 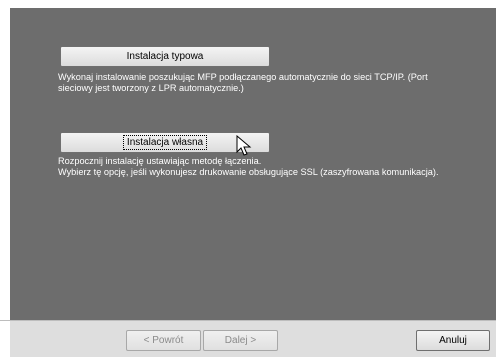 I want to click on next-button: Dalej >, so click(x=240, y=340).